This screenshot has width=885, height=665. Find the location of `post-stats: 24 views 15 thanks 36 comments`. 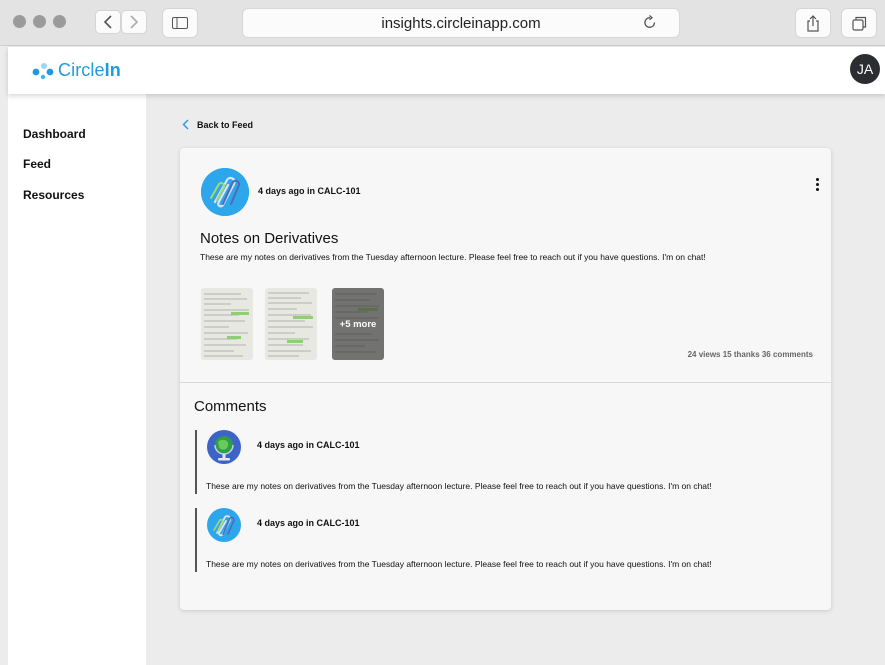

post-stats: 24 views 15 thanks 36 comments is located at coordinates (750, 354).